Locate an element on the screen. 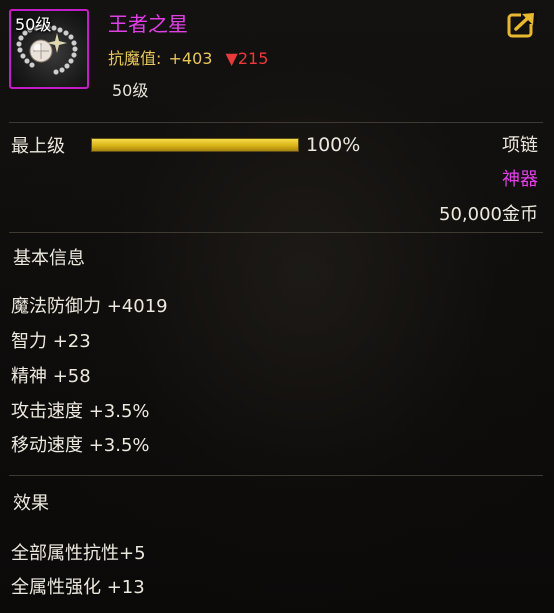 The image size is (554, 613). share-export-icon is located at coordinates (522, 24).